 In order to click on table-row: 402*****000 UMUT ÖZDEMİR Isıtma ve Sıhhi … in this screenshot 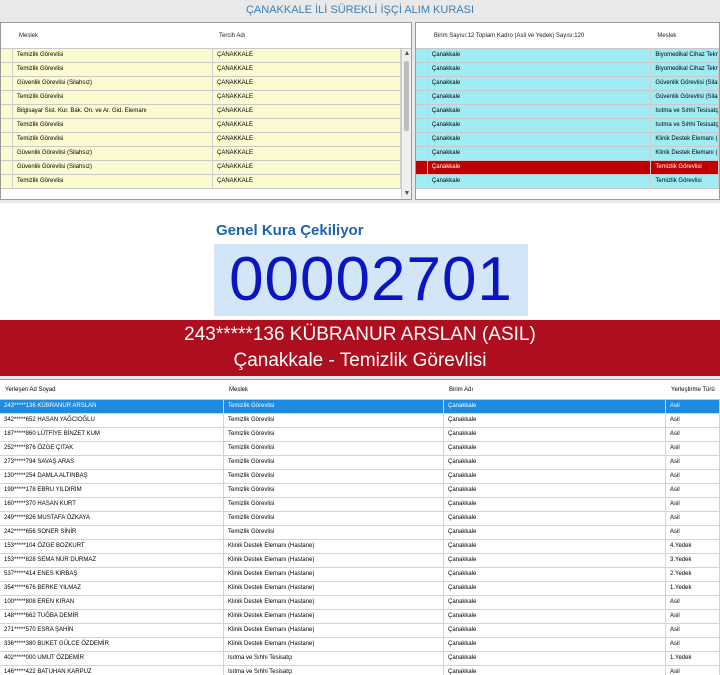, I will do `click(360, 659)`.